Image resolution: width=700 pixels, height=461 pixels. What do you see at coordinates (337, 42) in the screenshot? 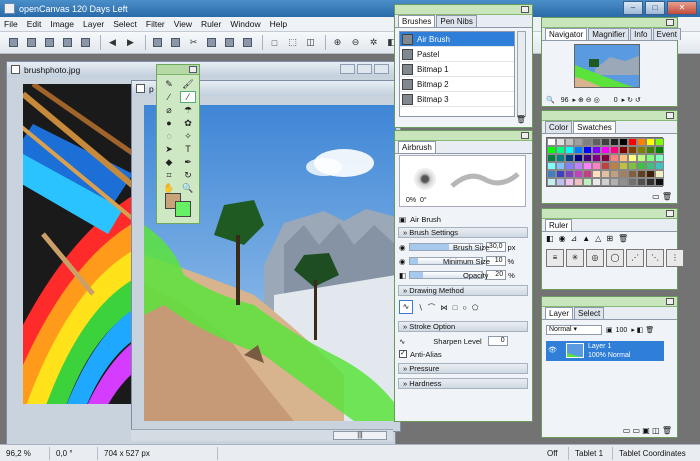
I see `zoom-in-icon: ⊕` at bounding box center [337, 42].